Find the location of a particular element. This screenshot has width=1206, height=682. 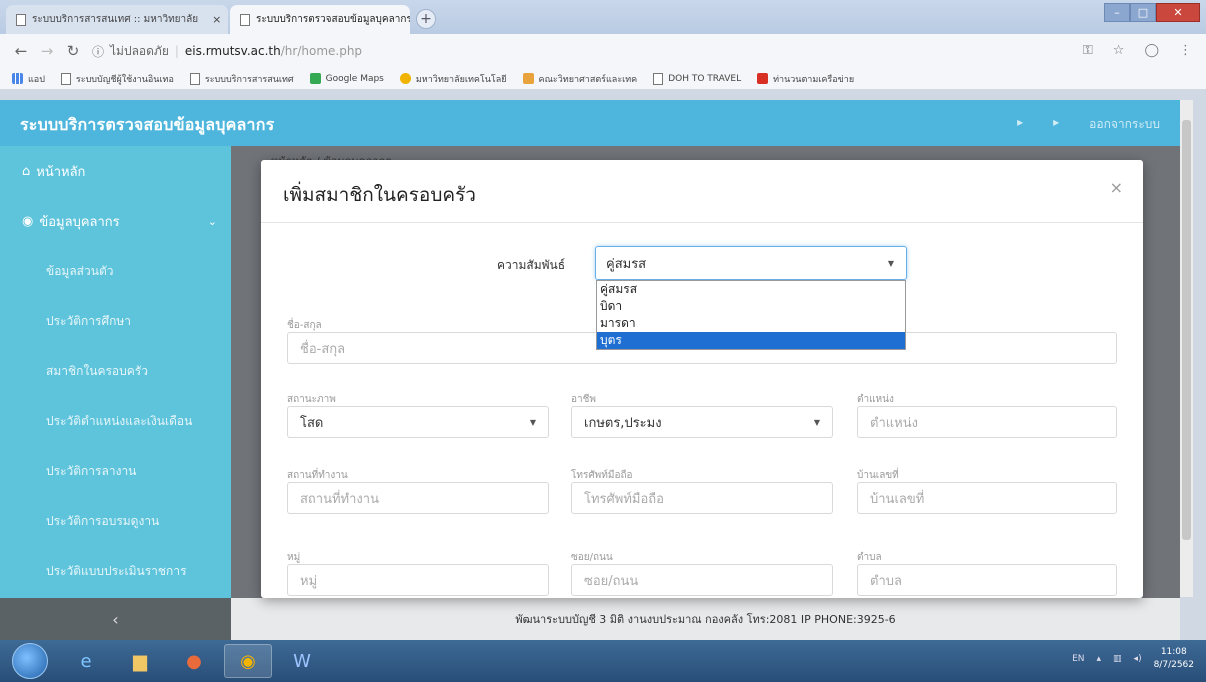

back-arrow-icon: ← is located at coordinates (21, 51).